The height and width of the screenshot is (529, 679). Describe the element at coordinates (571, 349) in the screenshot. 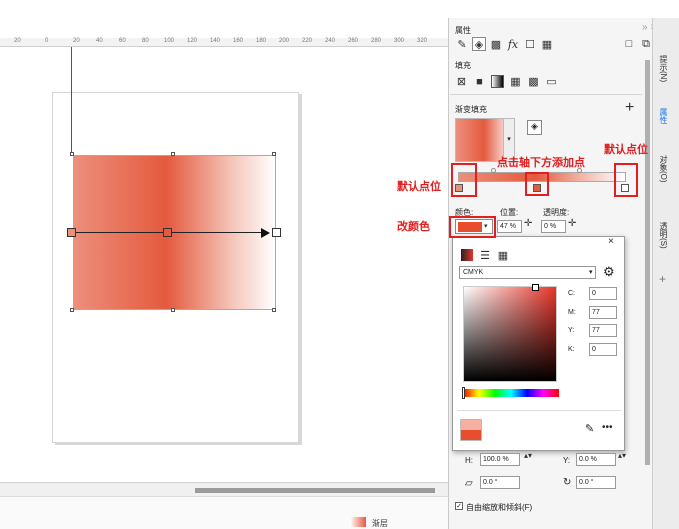

I see `k-label: K:` at that location.